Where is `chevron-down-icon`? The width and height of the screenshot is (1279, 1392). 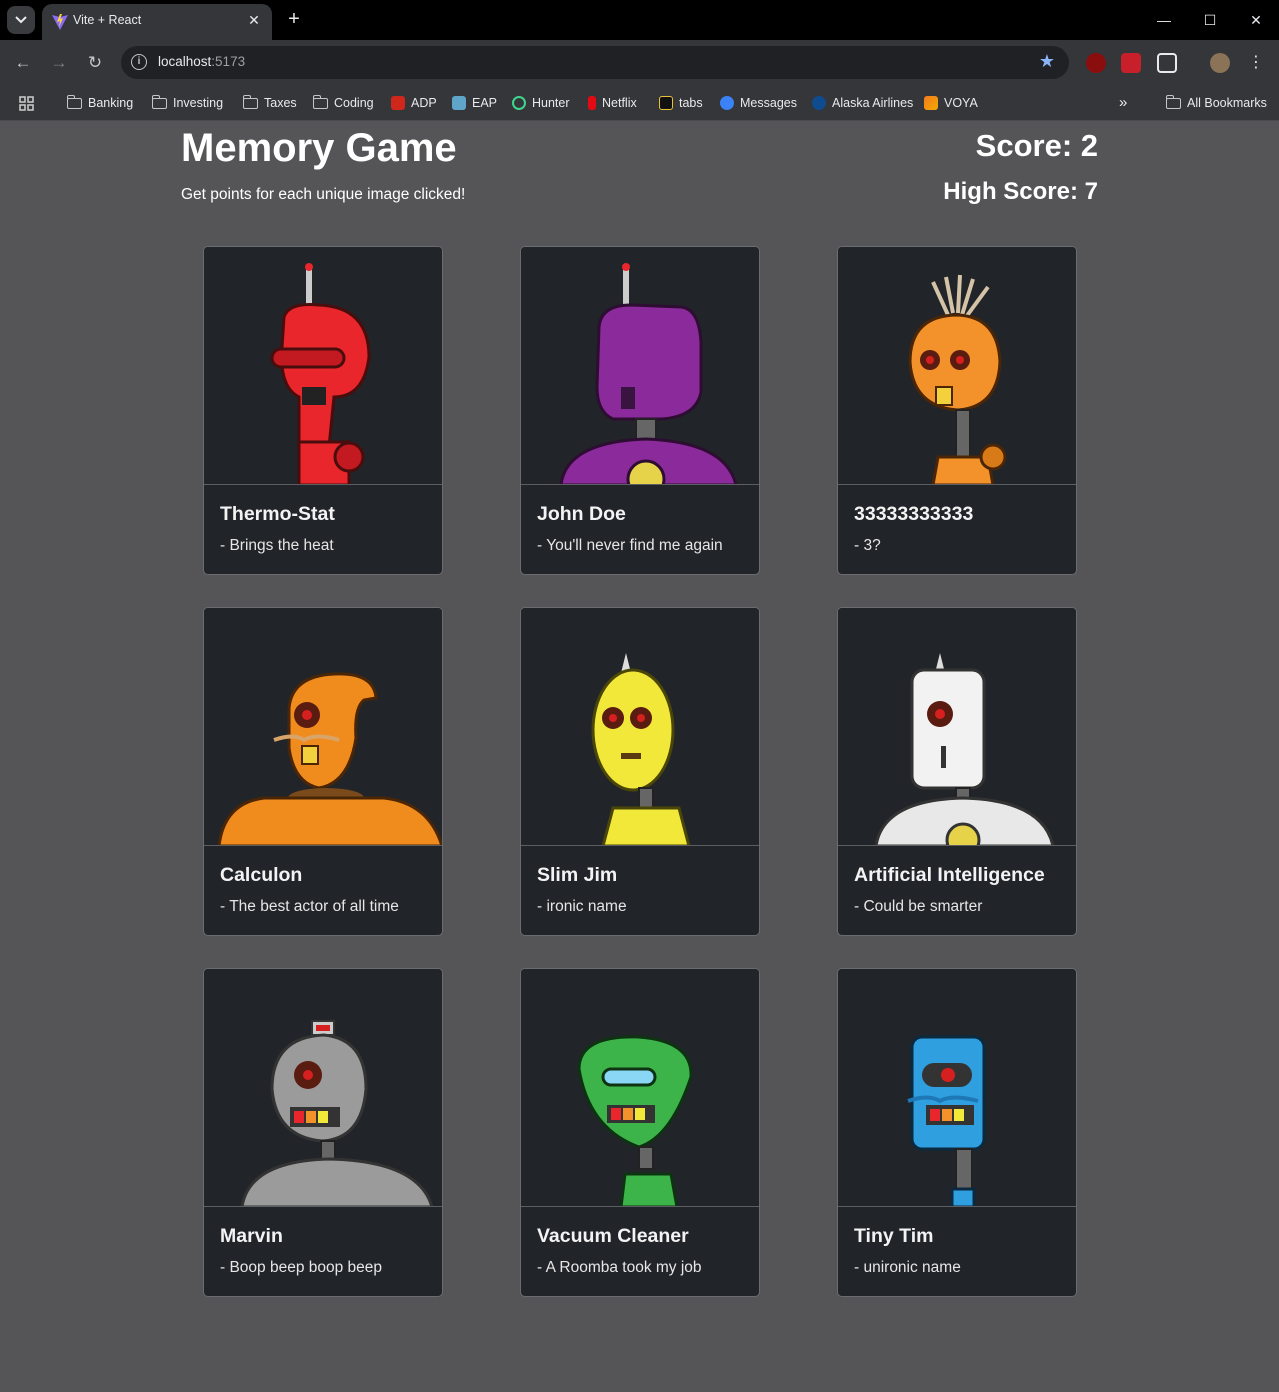 chevron-down-icon is located at coordinates (21, 20).